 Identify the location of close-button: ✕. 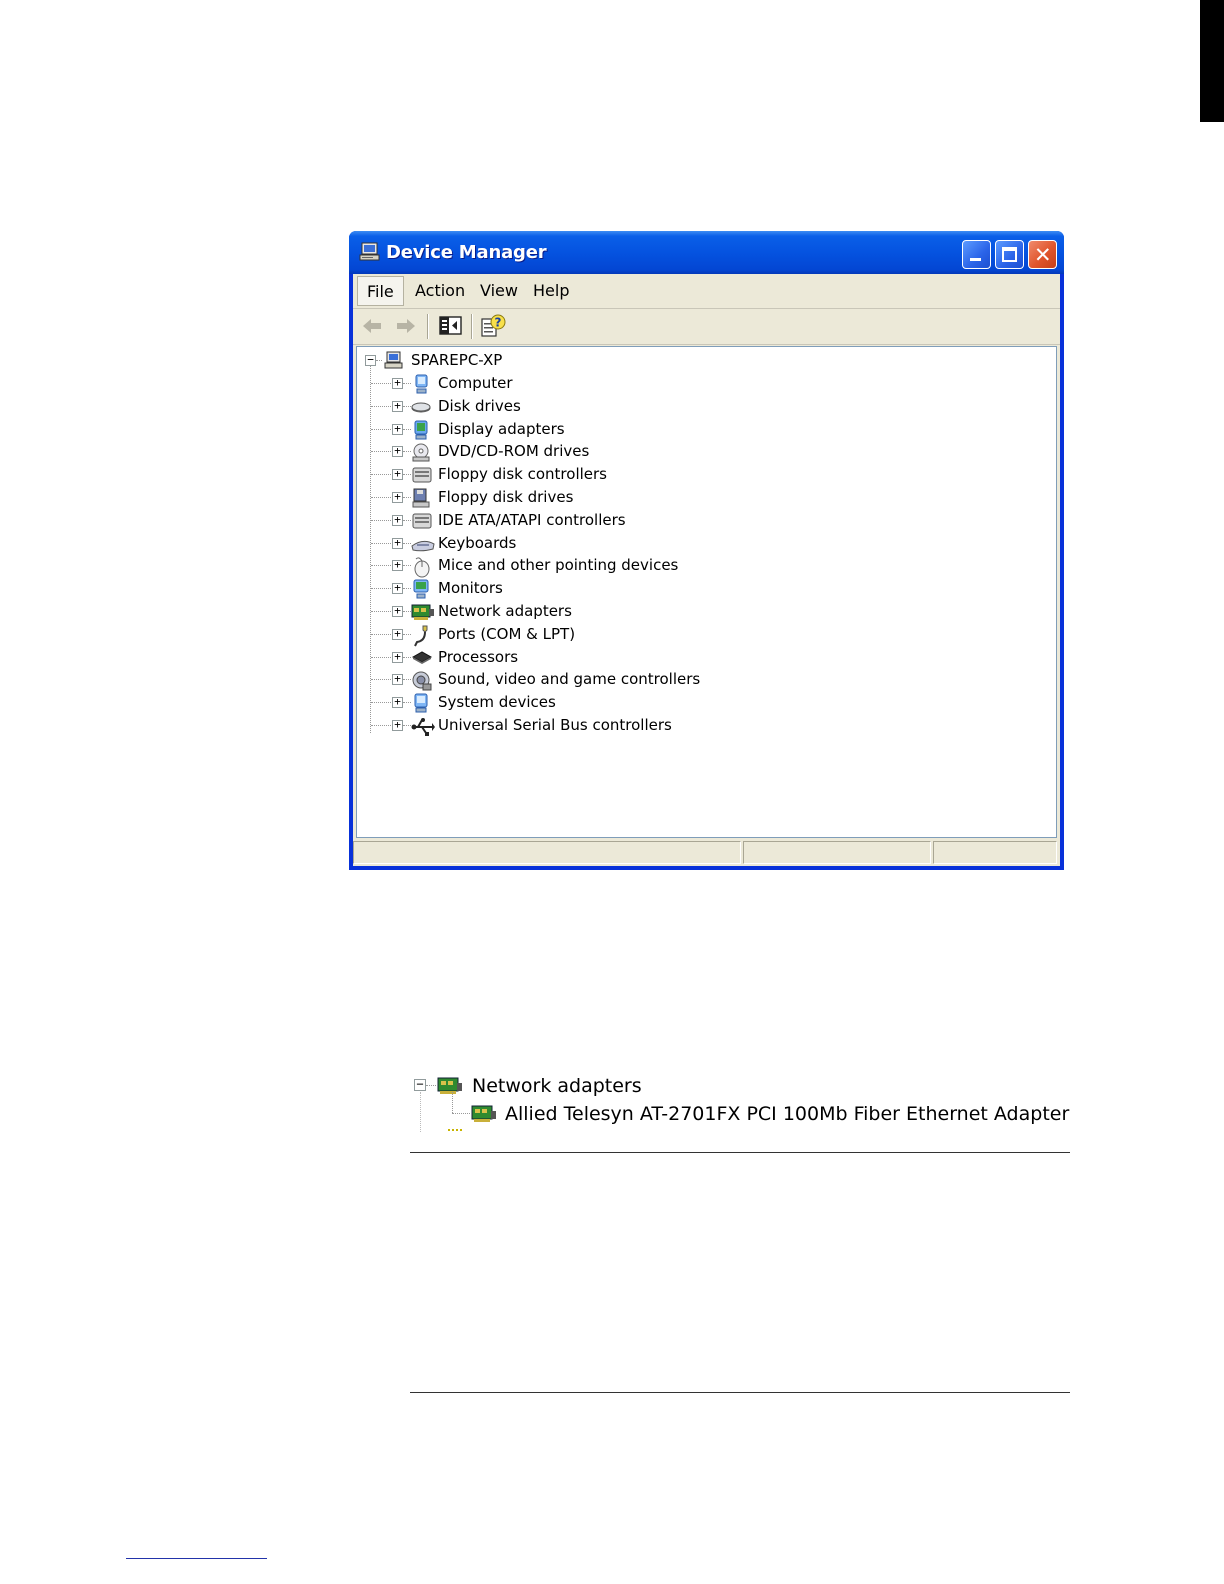
(1042, 254).